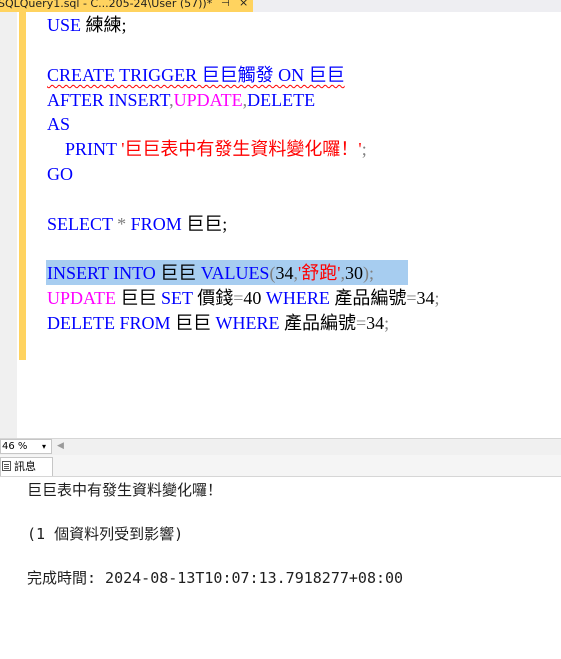 The height and width of the screenshot is (659, 561). I want to click on code-line-13: DELETE FROM 巨巨 WHERE 產品編號=34;, so click(218, 323).